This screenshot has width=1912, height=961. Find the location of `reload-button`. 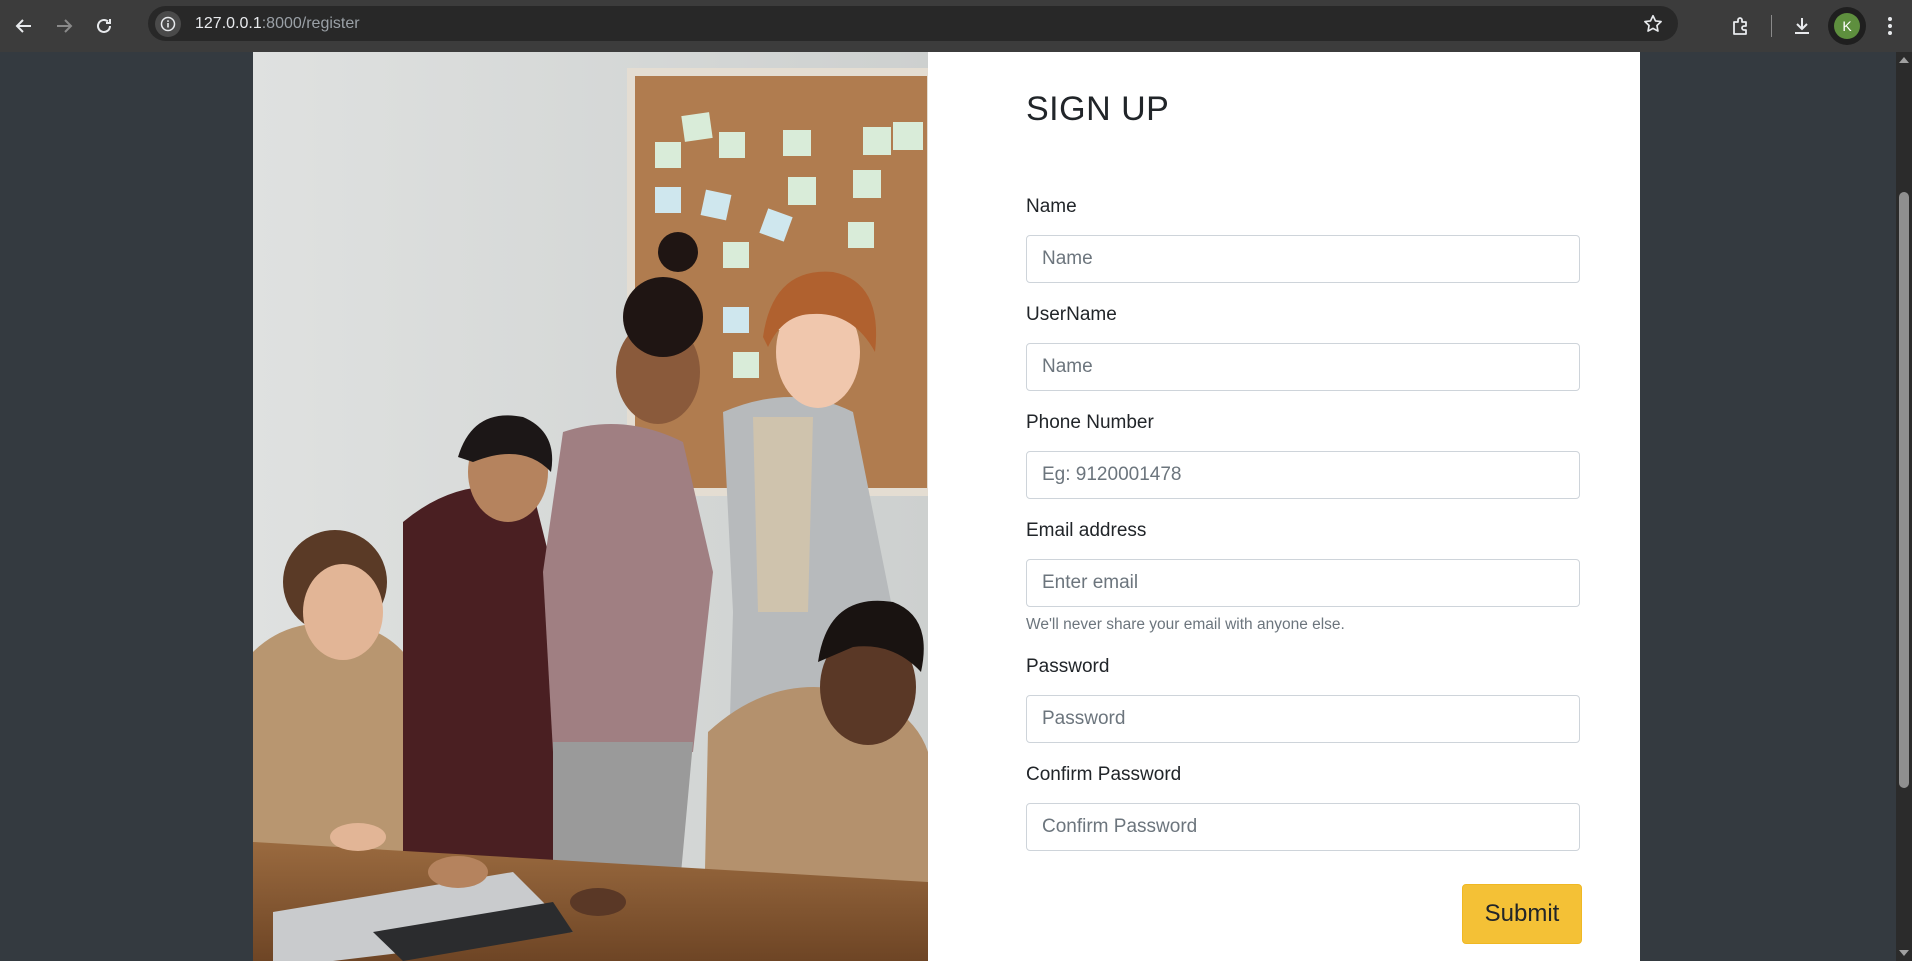

reload-button is located at coordinates (104, 26).